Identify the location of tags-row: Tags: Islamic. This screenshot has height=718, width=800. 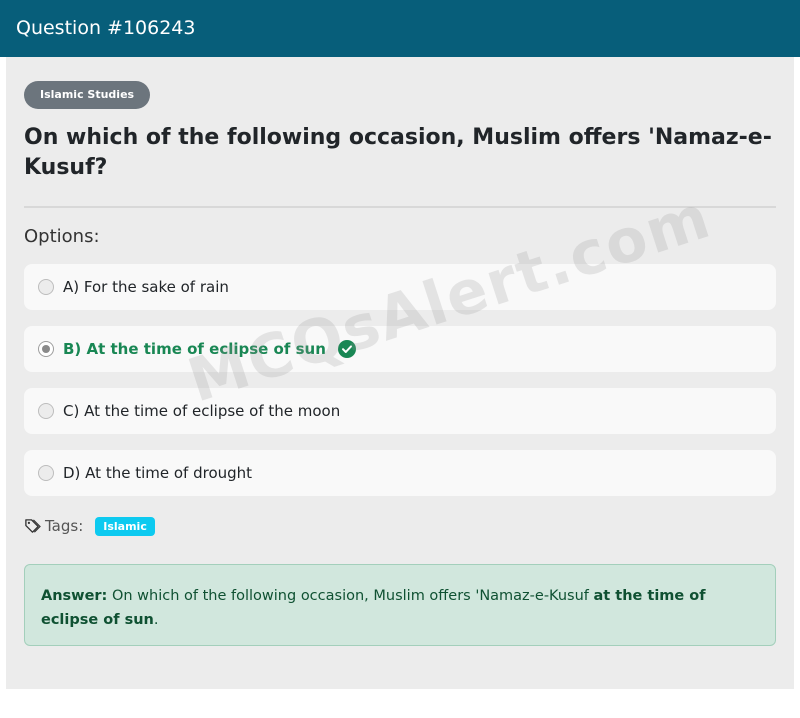
(89, 526).